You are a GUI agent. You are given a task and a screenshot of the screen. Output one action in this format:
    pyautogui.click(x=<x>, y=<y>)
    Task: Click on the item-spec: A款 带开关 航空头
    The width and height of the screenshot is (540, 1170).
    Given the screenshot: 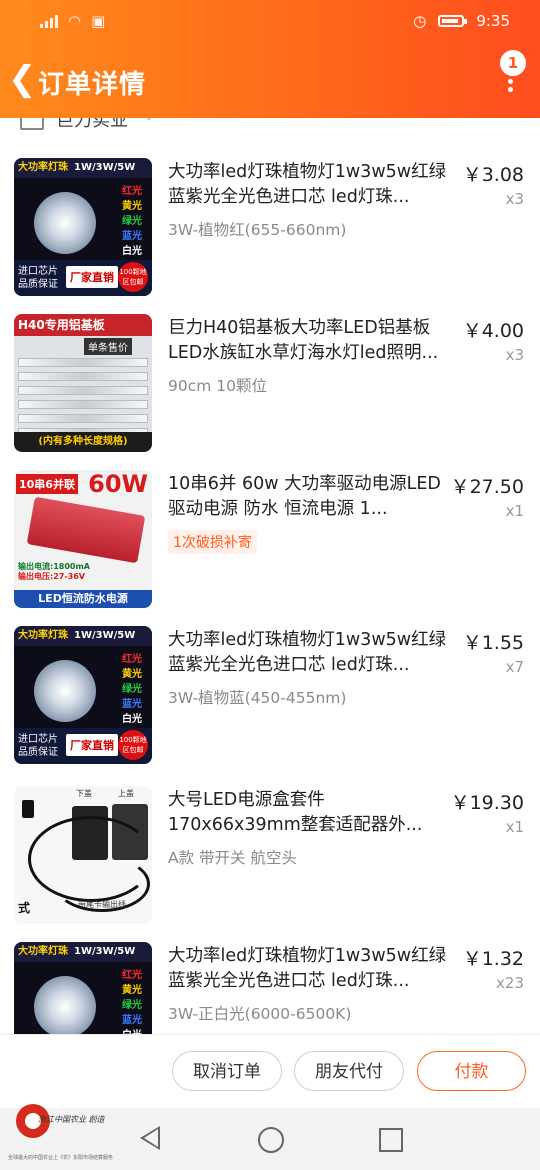 What is the action you would take?
    pyautogui.click(x=232, y=858)
    